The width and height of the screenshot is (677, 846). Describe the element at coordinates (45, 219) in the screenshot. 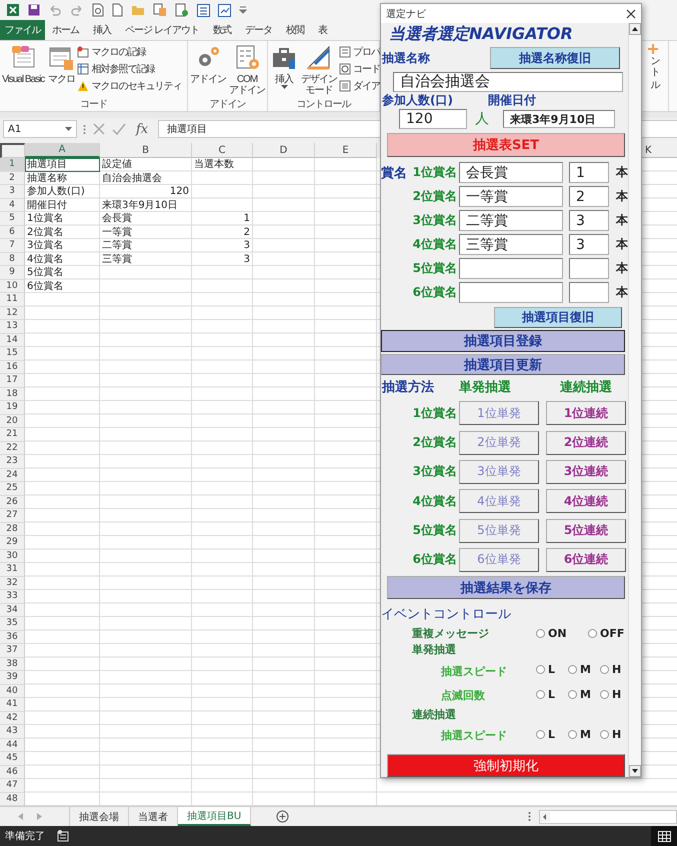

I see `table-cell-text: 1位賞名` at that location.